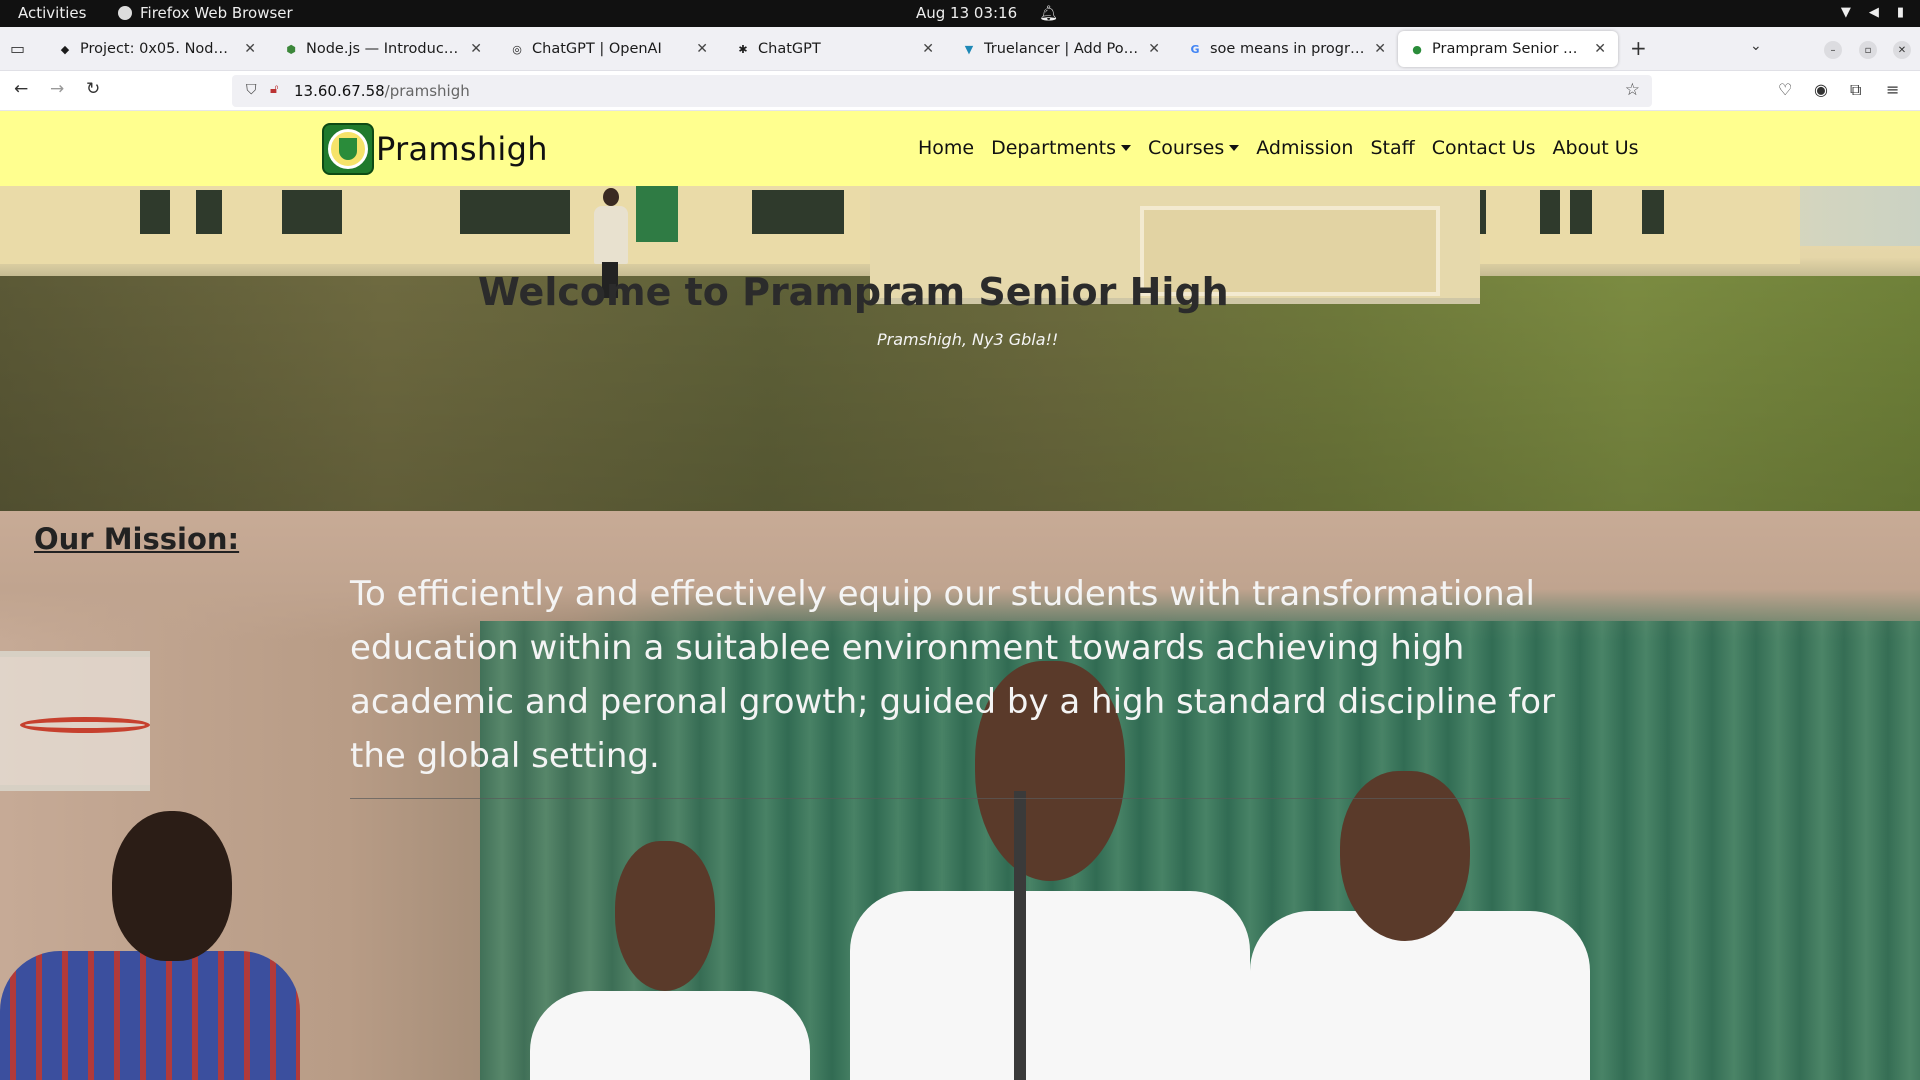 Image resolution: width=1920 pixels, height=1080 pixels. What do you see at coordinates (611, 235) in the screenshot?
I see `person-body` at bounding box center [611, 235].